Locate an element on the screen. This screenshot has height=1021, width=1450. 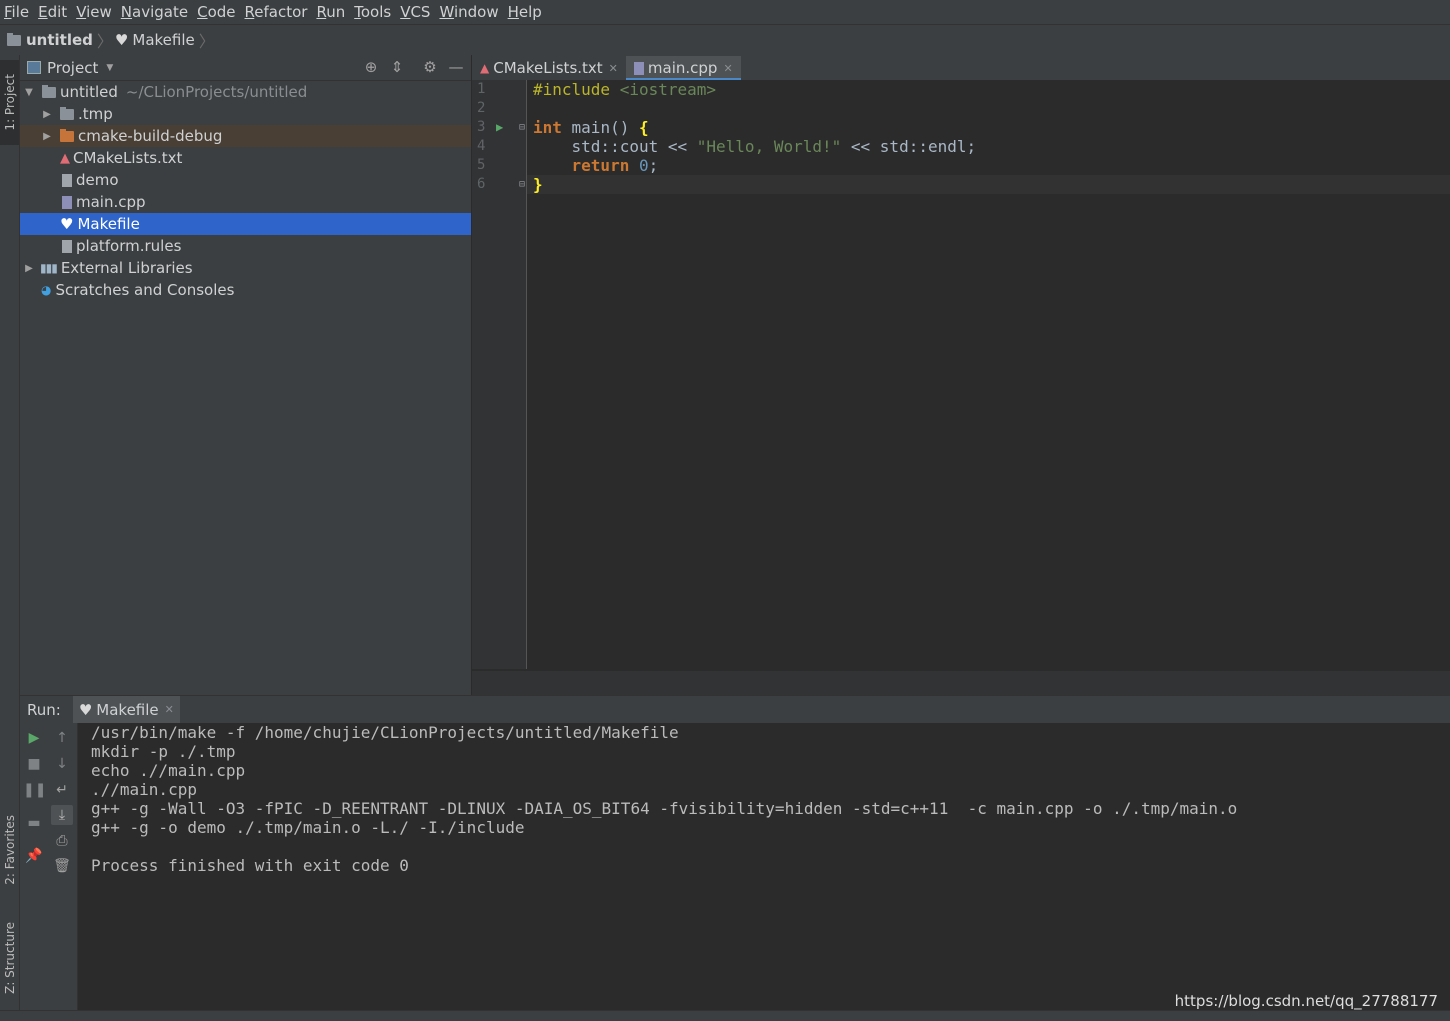
menu-view: View is located at coordinates (94, 12).